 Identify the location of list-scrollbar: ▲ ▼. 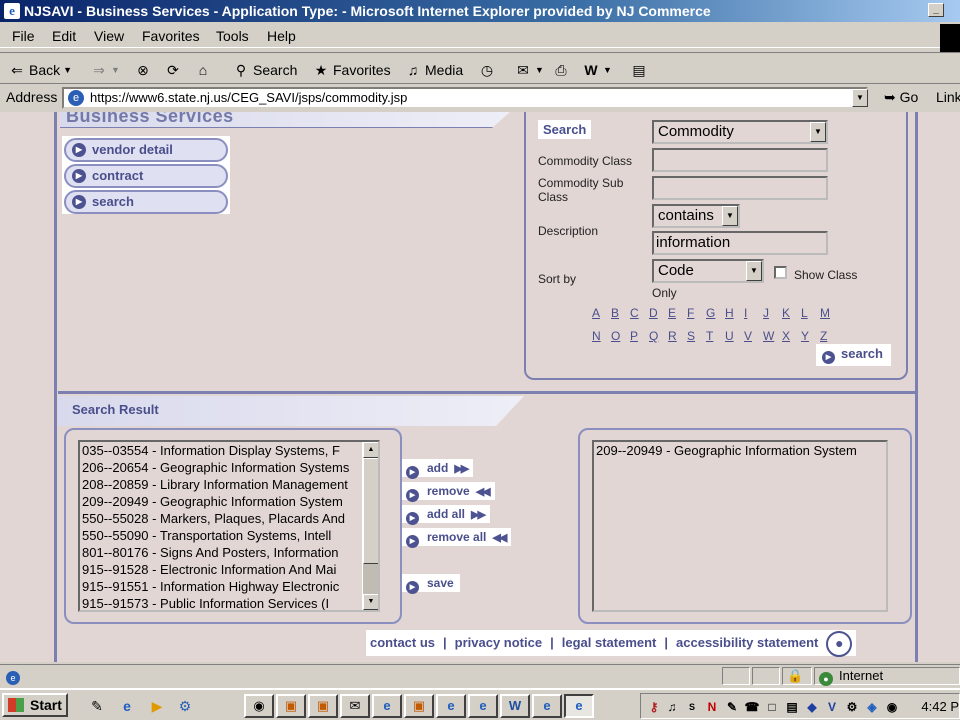
(370, 526).